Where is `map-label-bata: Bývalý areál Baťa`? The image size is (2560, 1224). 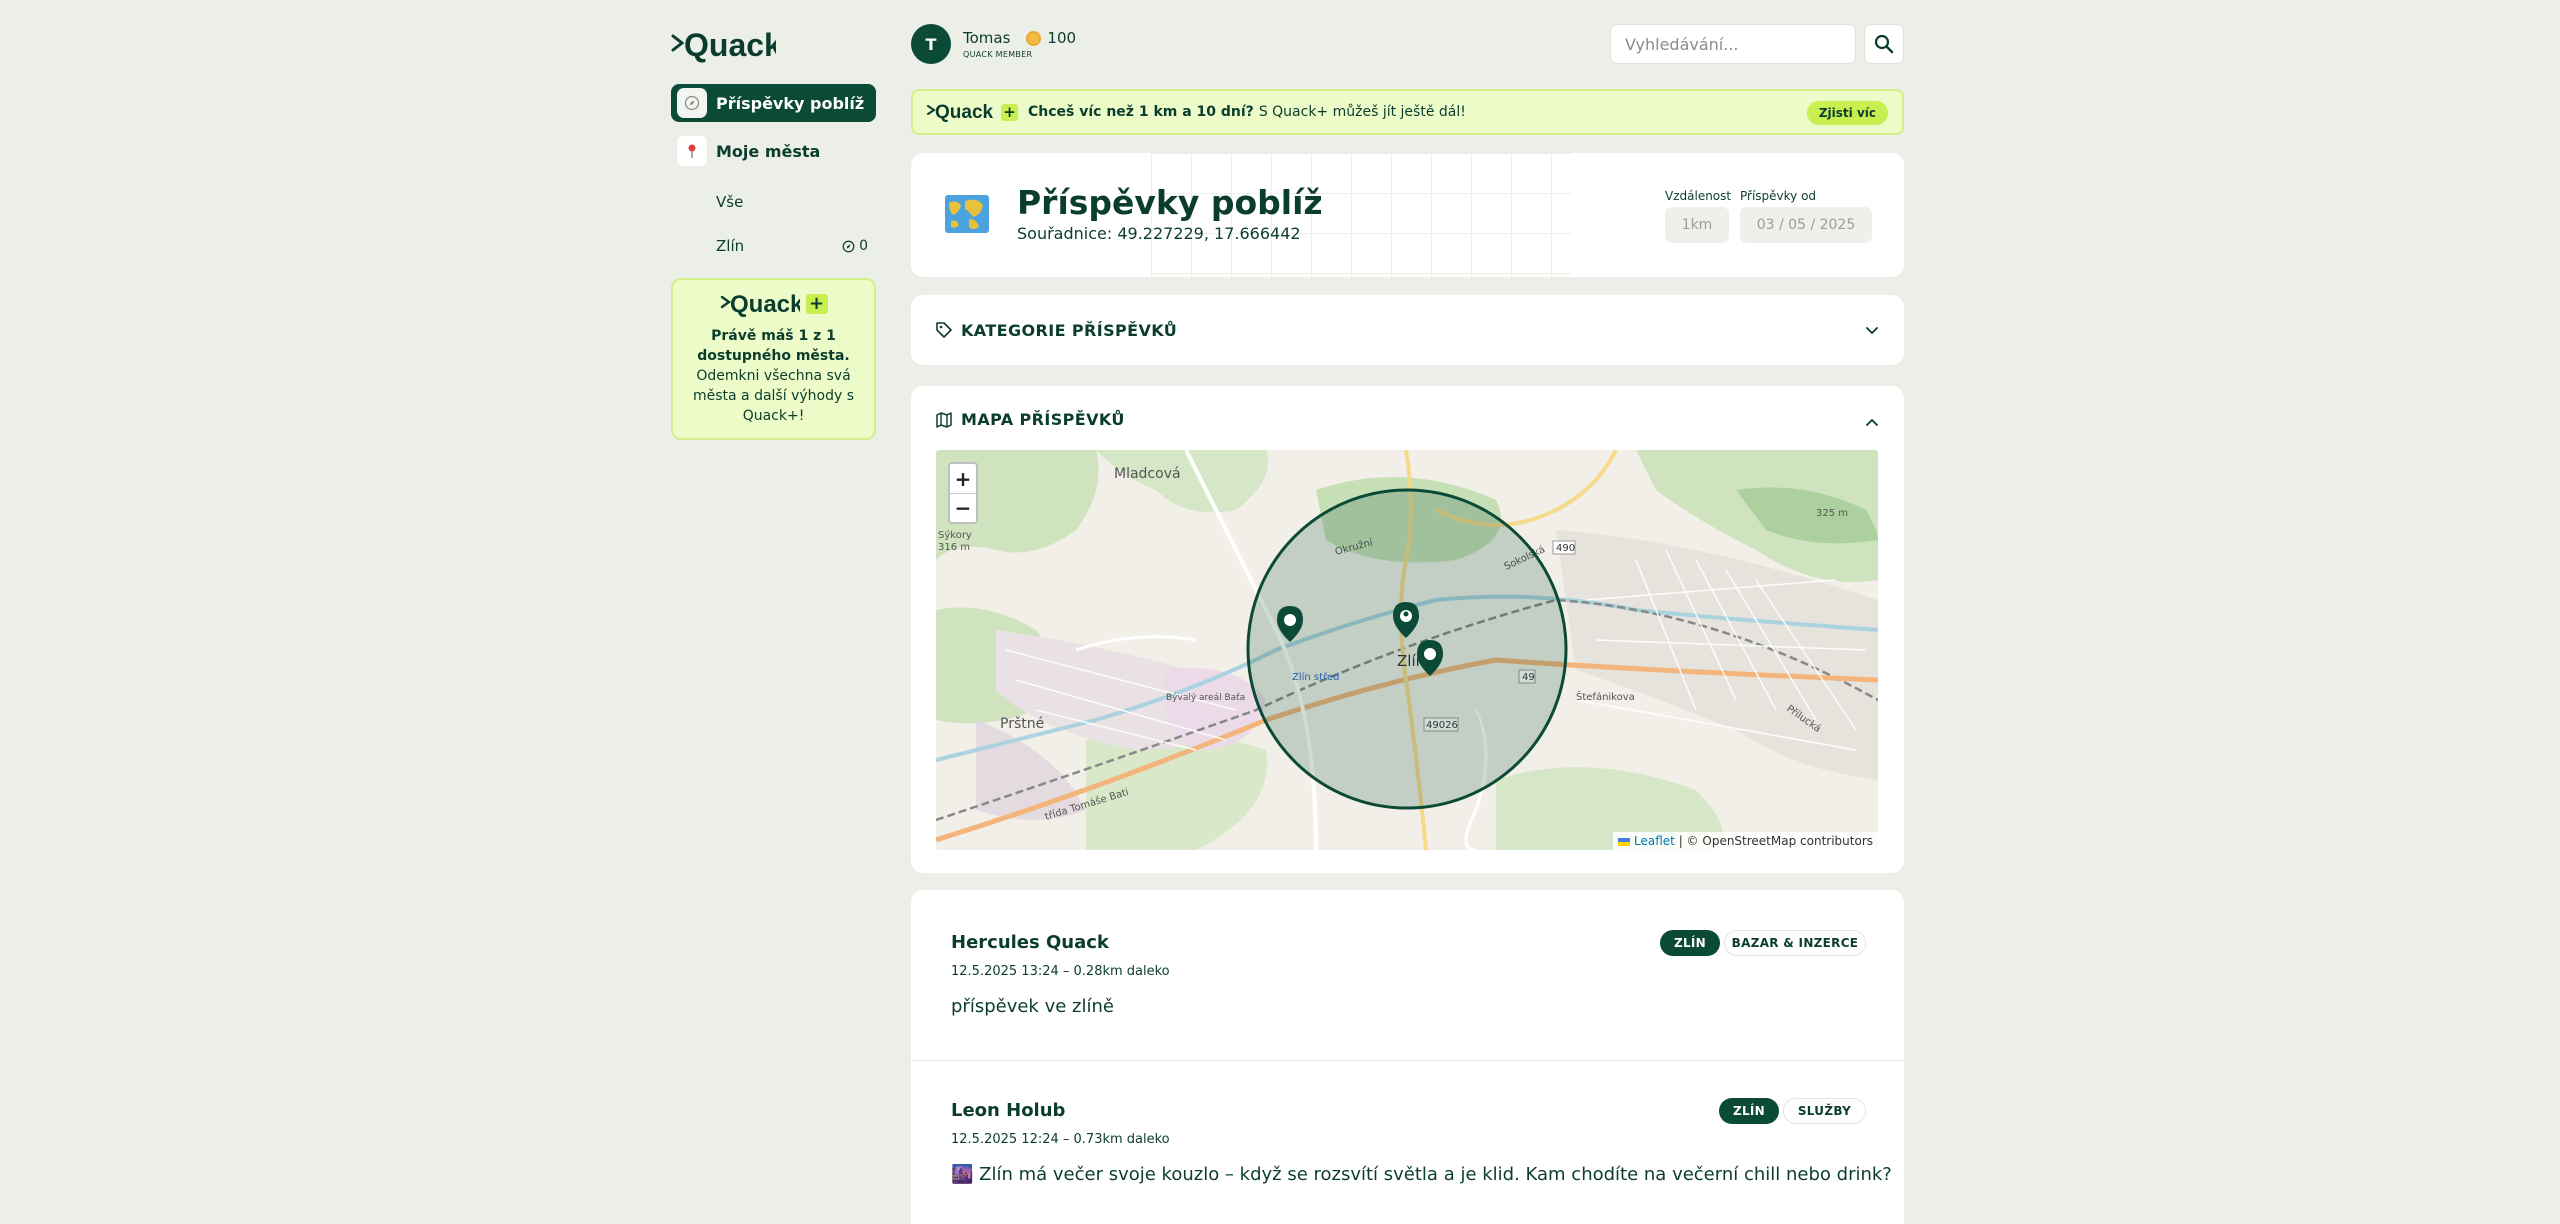 map-label-bata: Bývalý areál Baťa is located at coordinates (1205, 698).